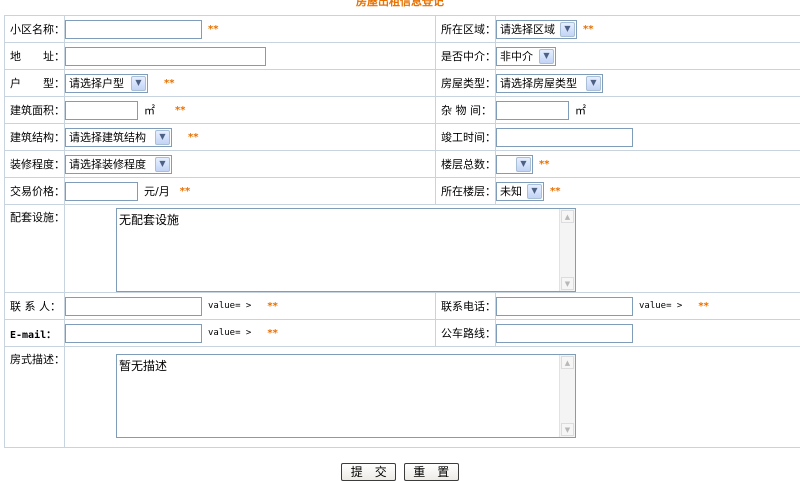  What do you see at coordinates (466, 164) in the screenshot?
I see `total-floors-label: 楼层总数：` at bounding box center [466, 164].